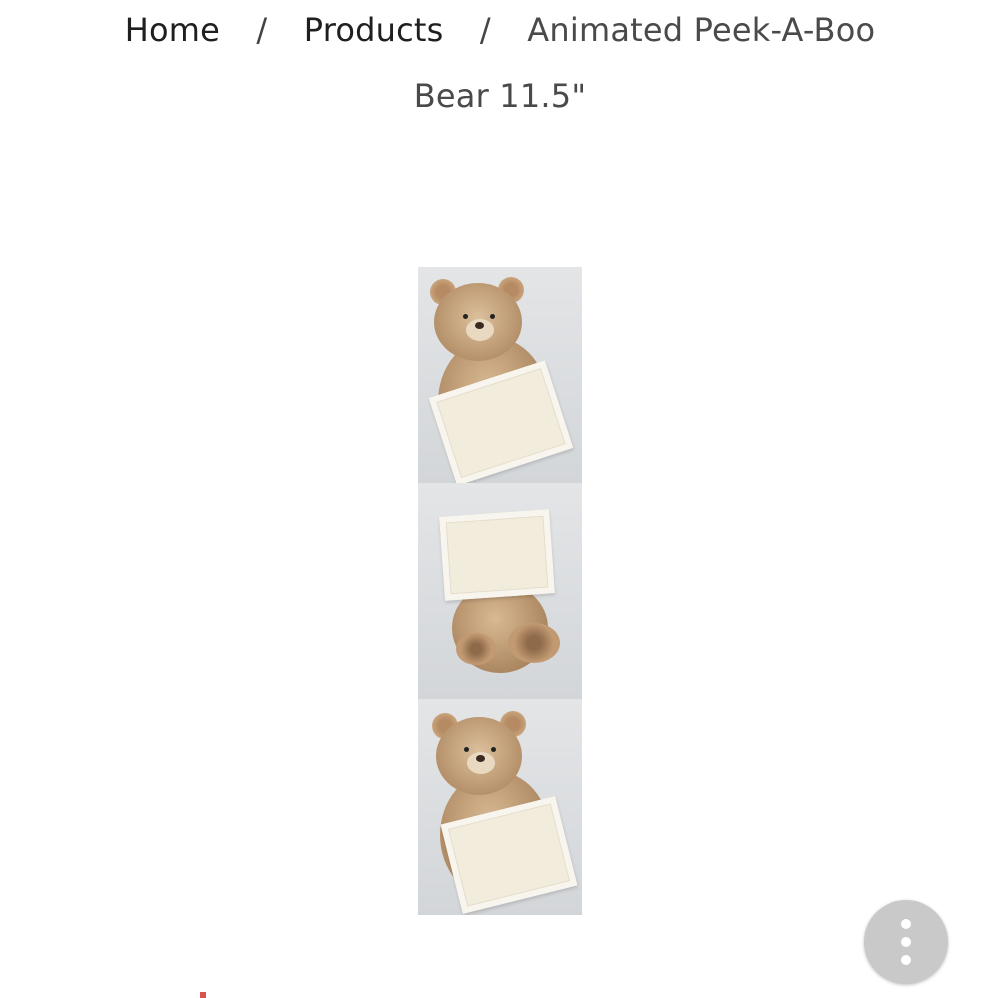  I want to click on product-image-panel-holding-blanket, so click(500, 376).